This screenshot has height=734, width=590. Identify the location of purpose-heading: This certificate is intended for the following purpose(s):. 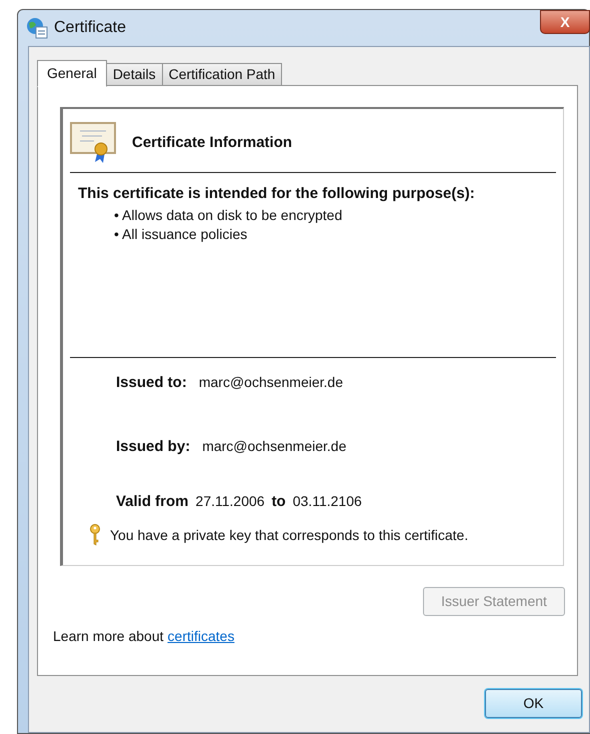
(277, 194).